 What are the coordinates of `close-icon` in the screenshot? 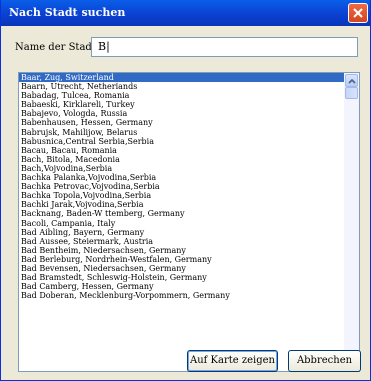 It's located at (358, 13).